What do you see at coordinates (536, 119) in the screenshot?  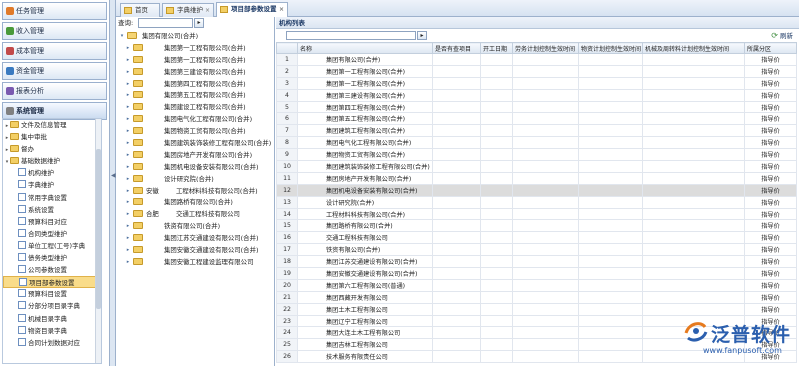 I see `table-row: 6 集团第五工程有限公司(合并) 指导价` at bounding box center [536, 119].